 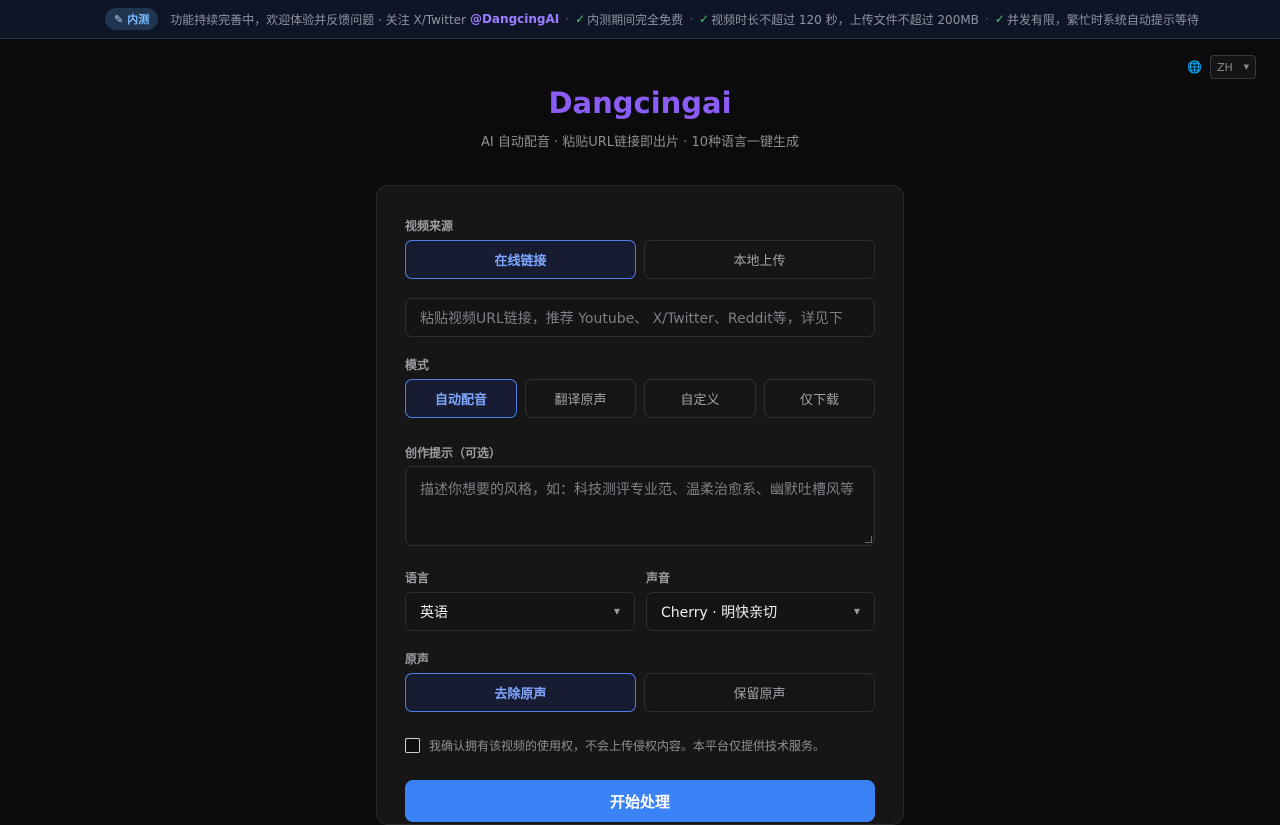 I want to click on consent-text: 我确认拥有该视频的使用权，不会上传侵权内容。本平台仅提供技术服务。, so click(x=627, y=746).